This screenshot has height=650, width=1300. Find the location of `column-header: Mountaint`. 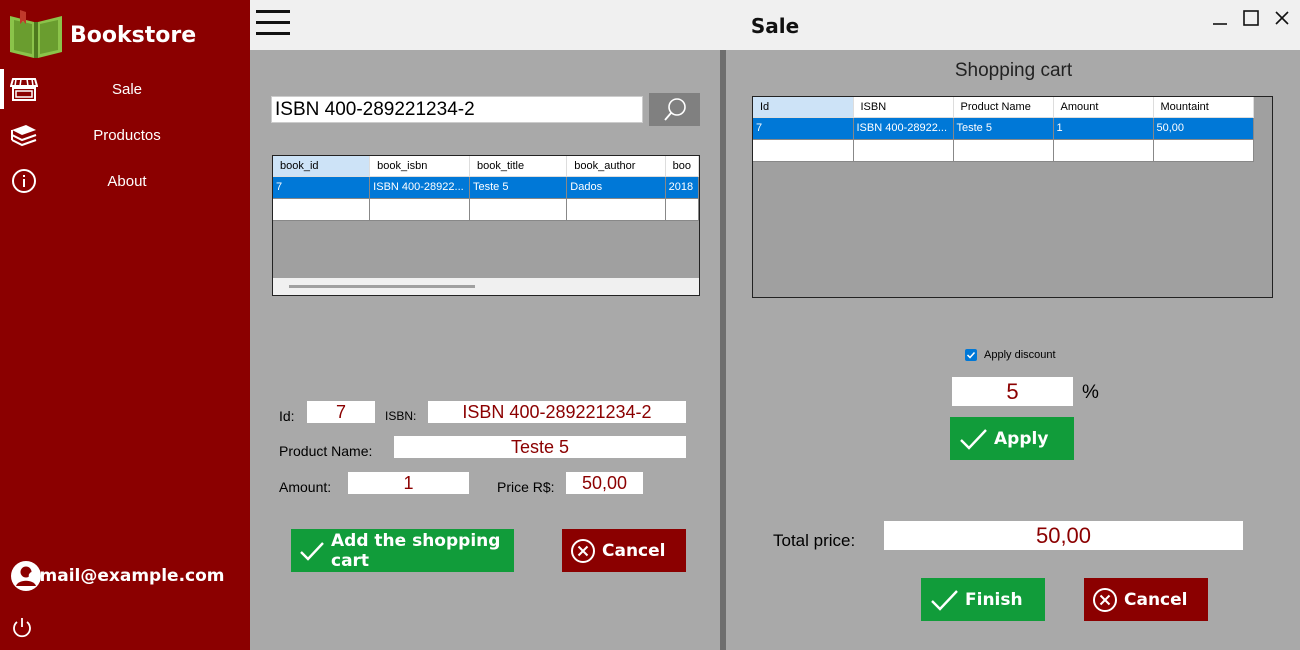

column-header: Mountaint is located at coordinates (1203, 107).